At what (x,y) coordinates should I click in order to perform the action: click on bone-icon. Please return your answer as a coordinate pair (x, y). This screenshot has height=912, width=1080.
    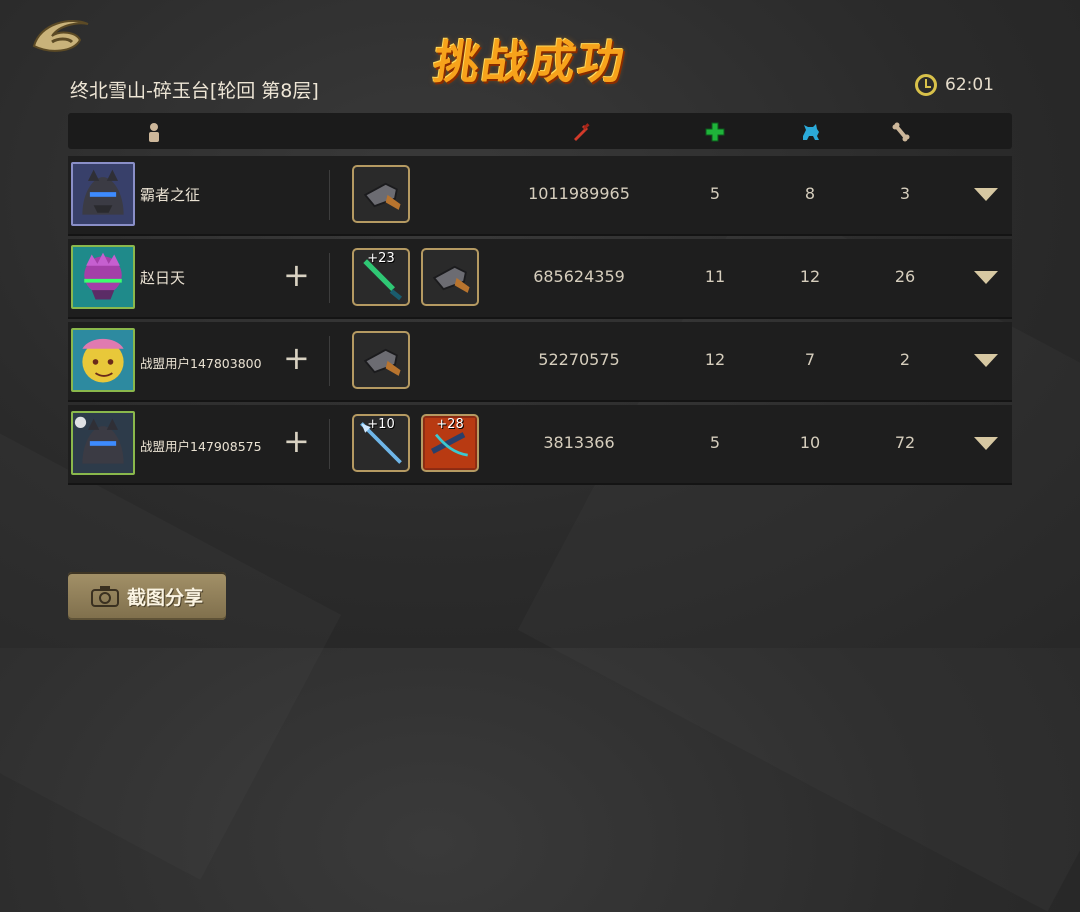
    Looking at the image, I should click on (901, 132).